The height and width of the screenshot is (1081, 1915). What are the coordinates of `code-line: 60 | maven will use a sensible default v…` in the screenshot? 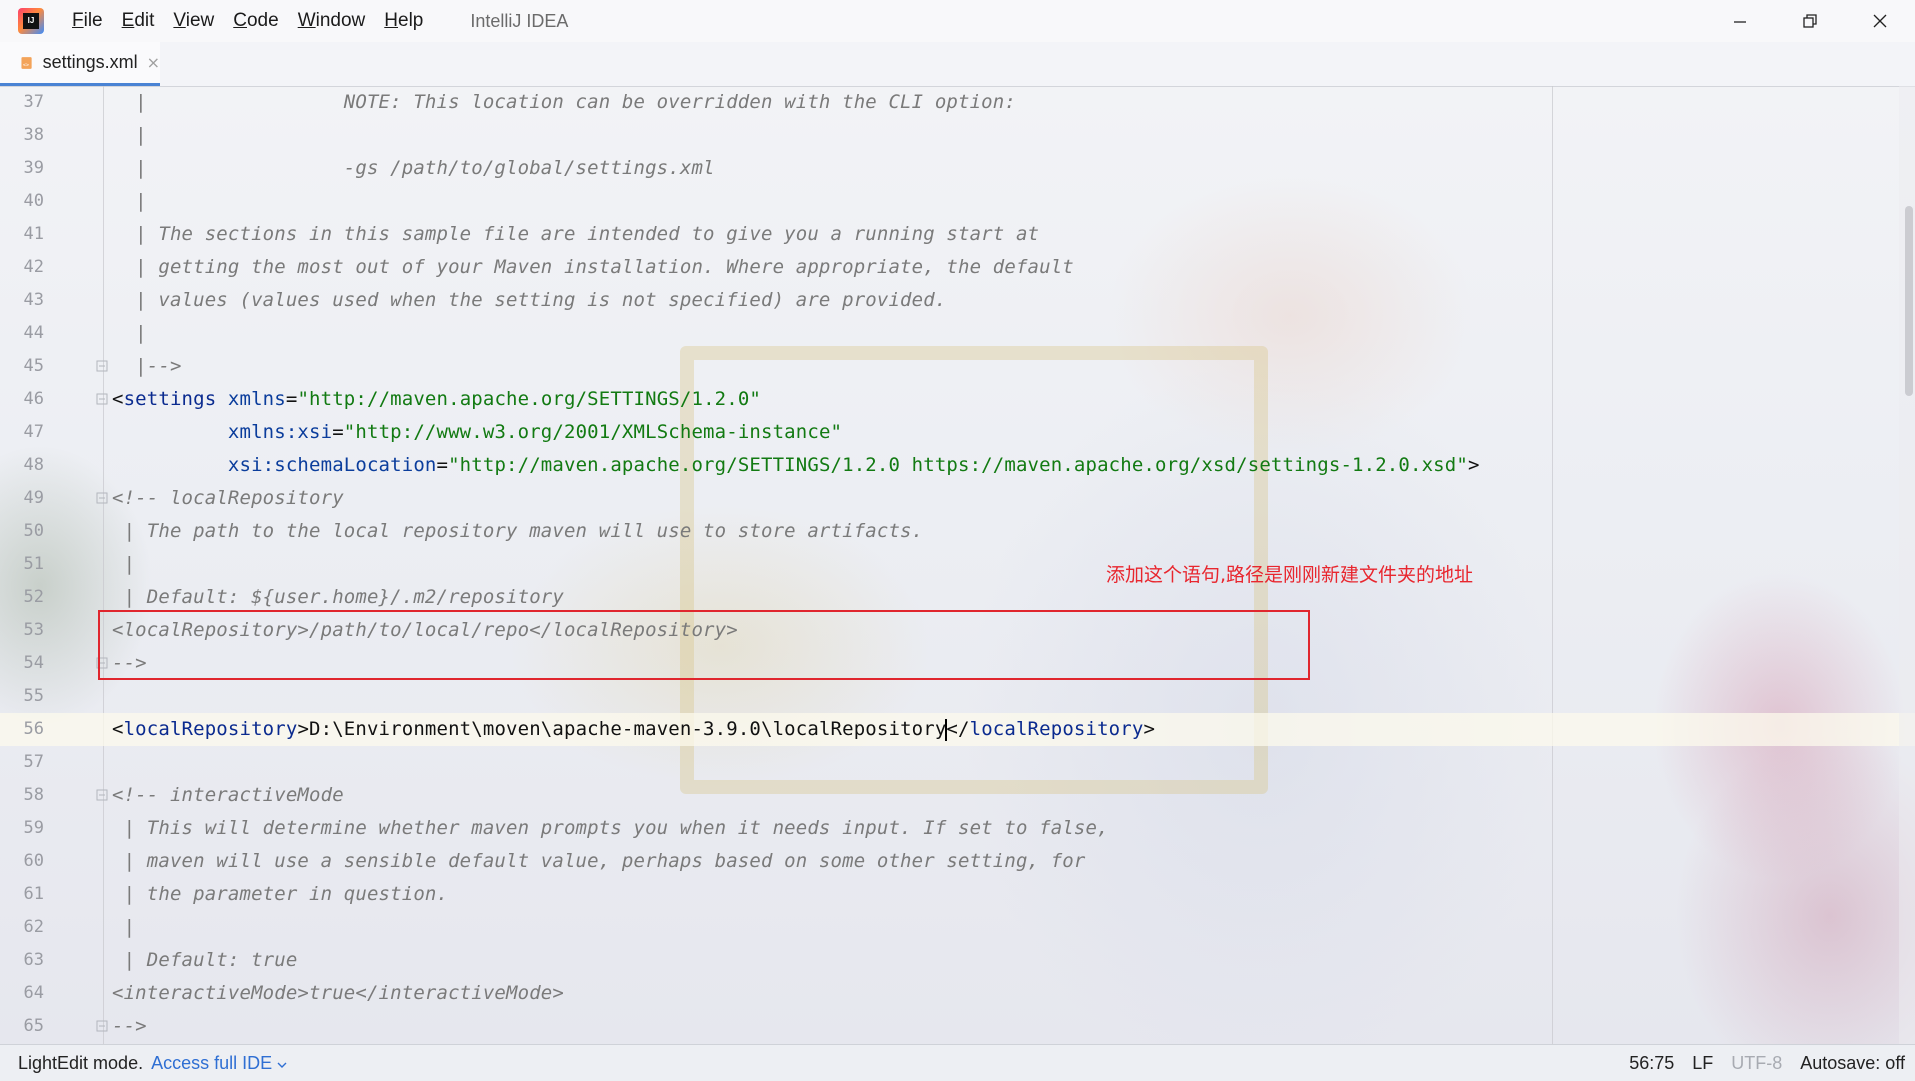 It's located at (957, 861).